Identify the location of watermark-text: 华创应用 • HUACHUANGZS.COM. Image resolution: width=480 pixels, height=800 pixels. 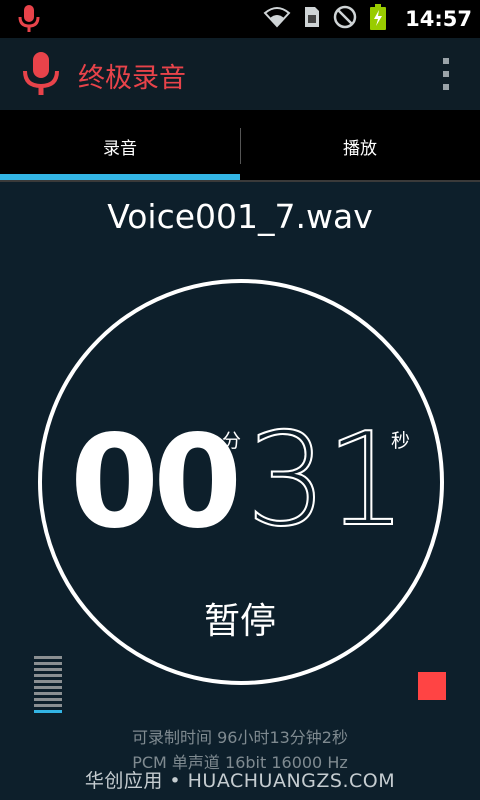
(240, 781).